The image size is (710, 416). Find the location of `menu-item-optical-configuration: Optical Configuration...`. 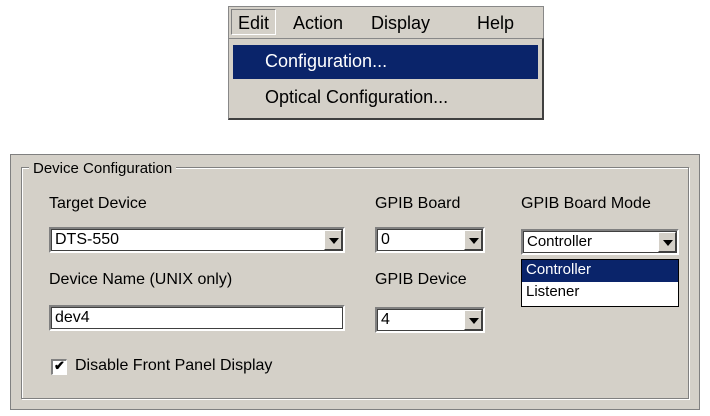

menu-item-optical-configuration: Optical Configuration... is located at coordinates (385, 98).